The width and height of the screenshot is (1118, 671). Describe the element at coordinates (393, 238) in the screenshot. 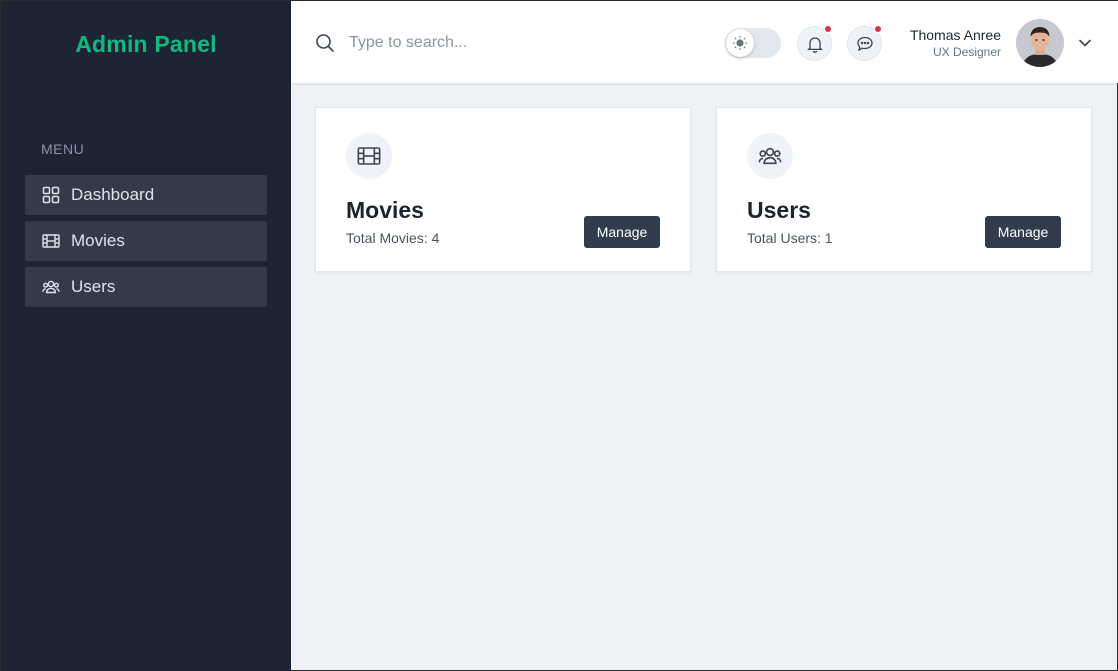

I see `card-subtitle: Total Movies: 4` at that location.